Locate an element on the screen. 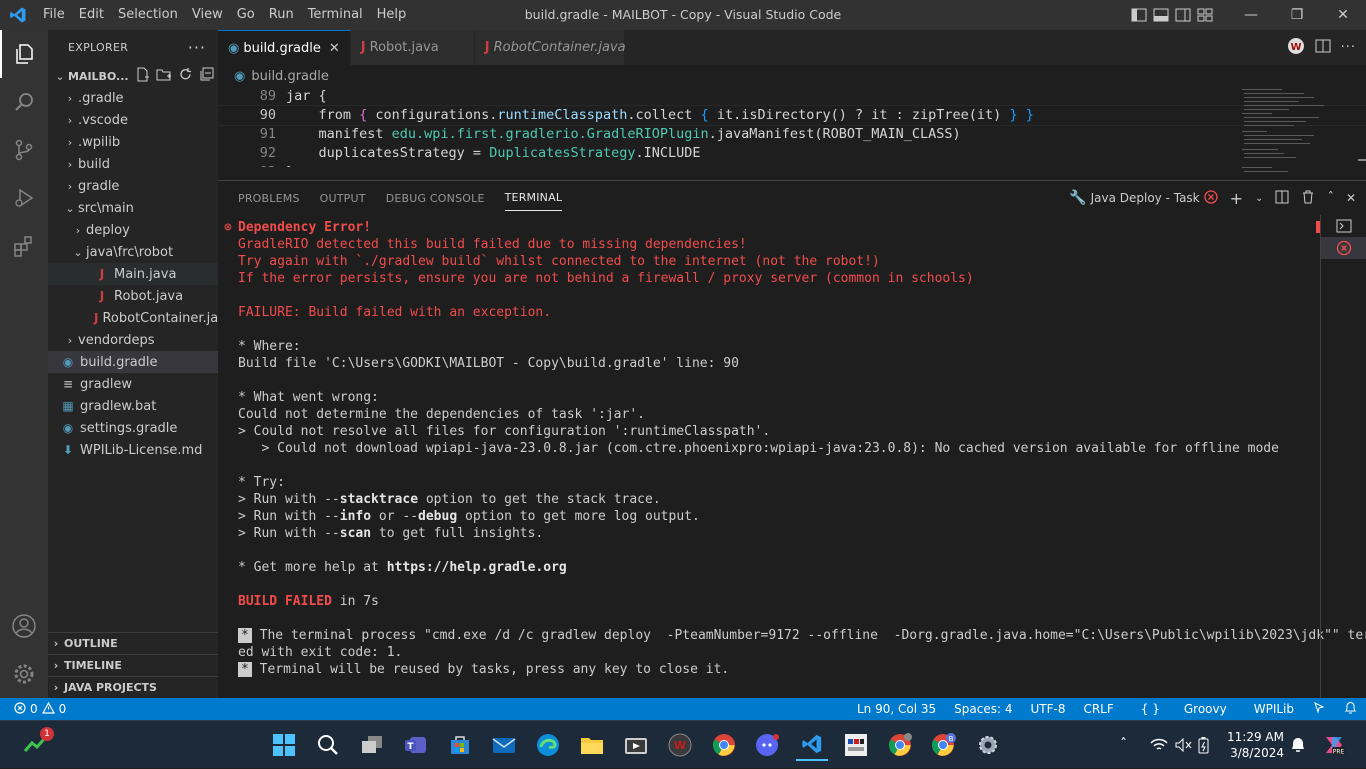 The height and width of the screenshot is (769, 1366). tree-item-robotcontainer-java: JRobotContainer.java is located at coordinates (133, 318).